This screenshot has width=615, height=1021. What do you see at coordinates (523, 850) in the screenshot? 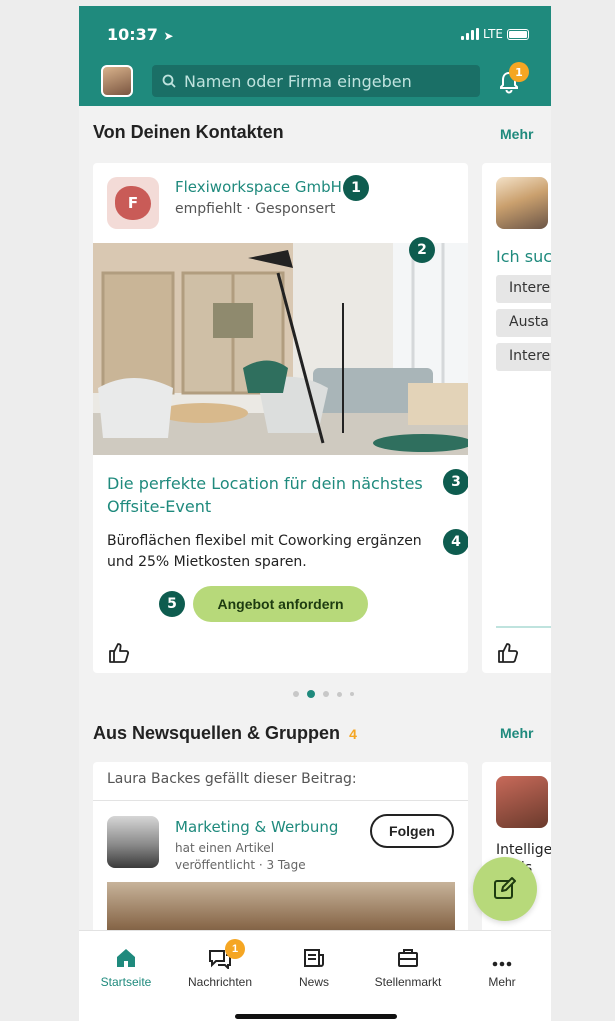
I see `news-peek-line1: Intellige` at bounding box center [523, 850].